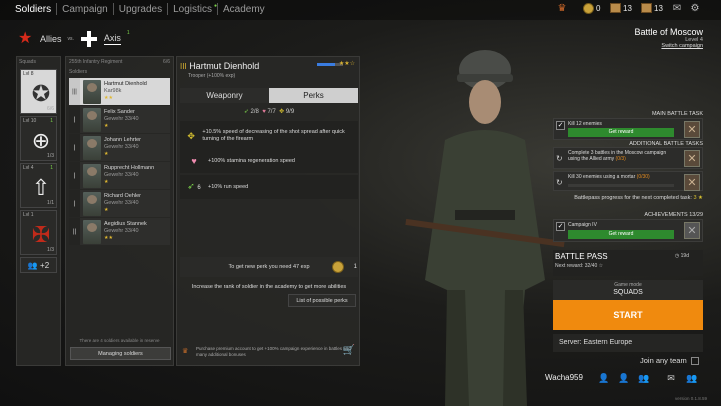 This screenshot has width=721, height=406. Describe the element at coordinates (50, 109) in the screenshot. I see `squad-count: 6/6` at that location.